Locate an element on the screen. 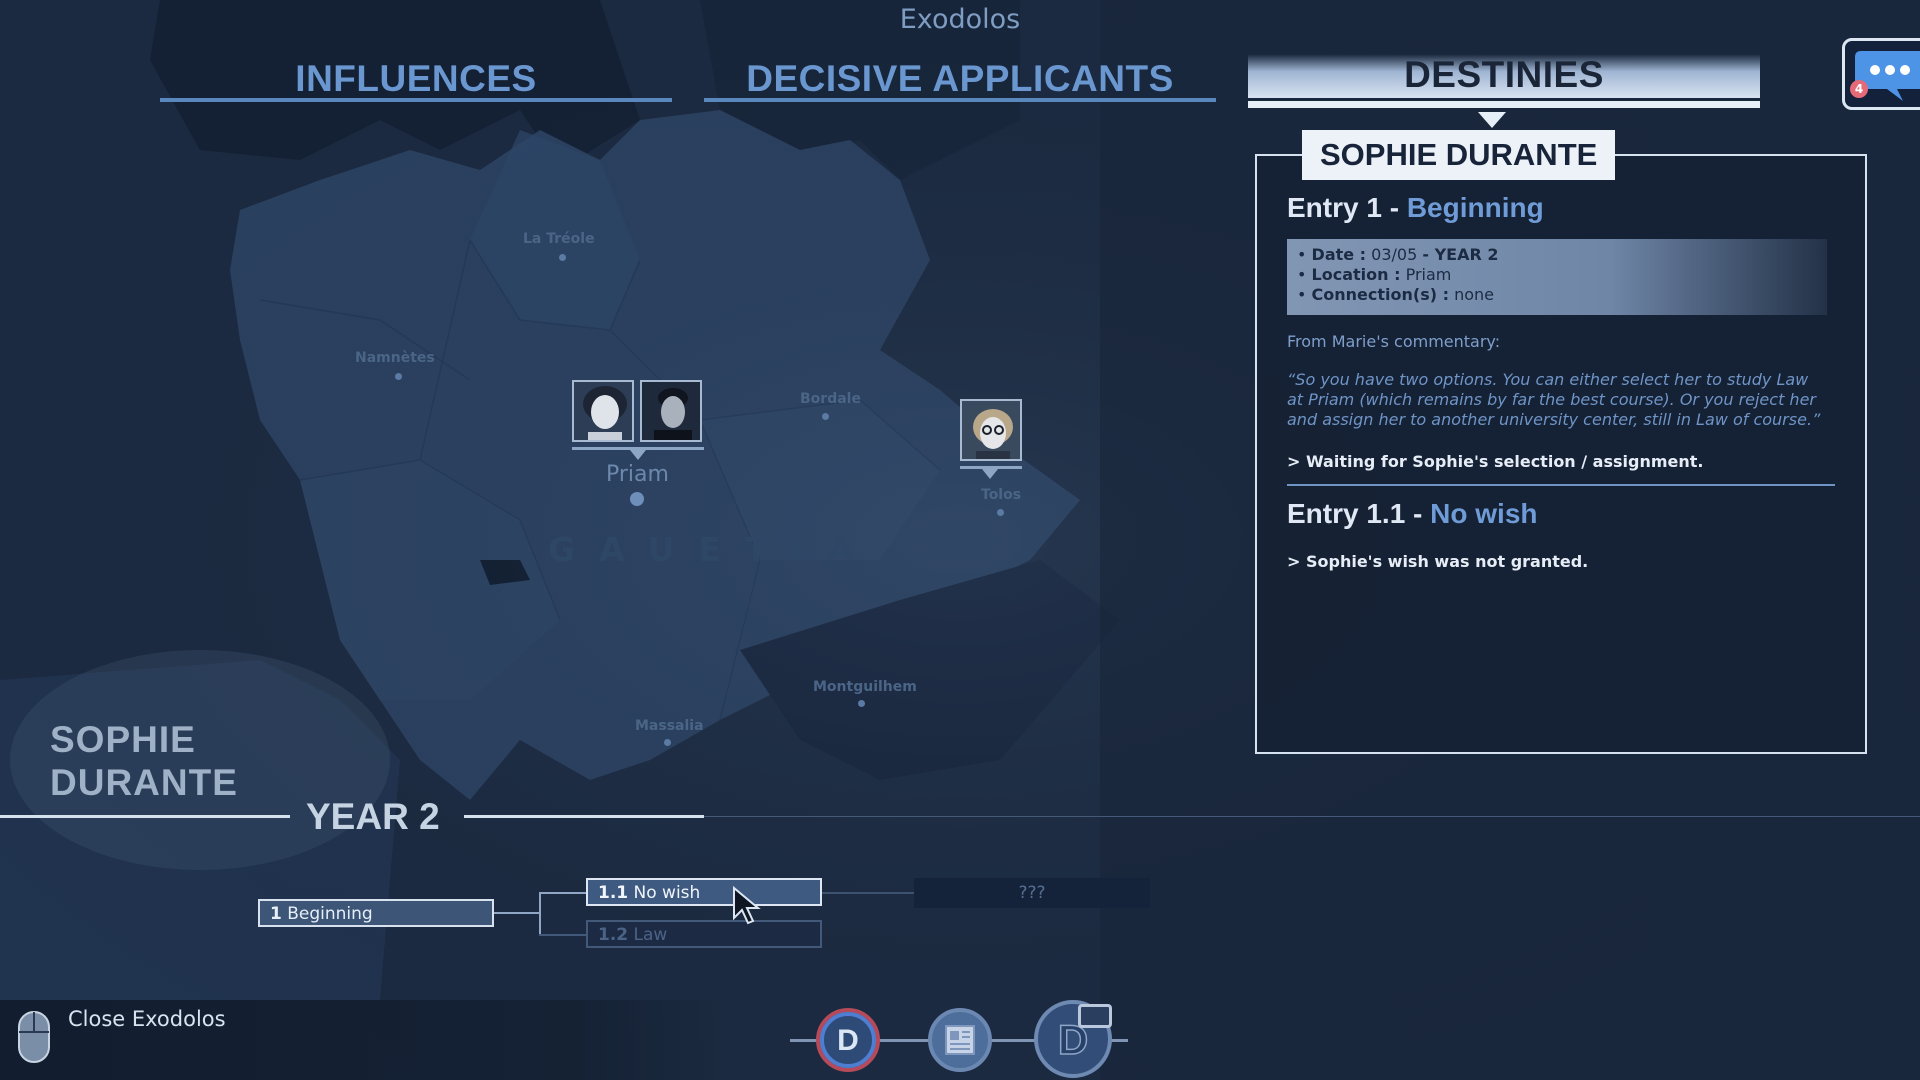 The image size is (1920, 1080). timeline-node-unknown: ??? is located at coordinates (1032, 893).